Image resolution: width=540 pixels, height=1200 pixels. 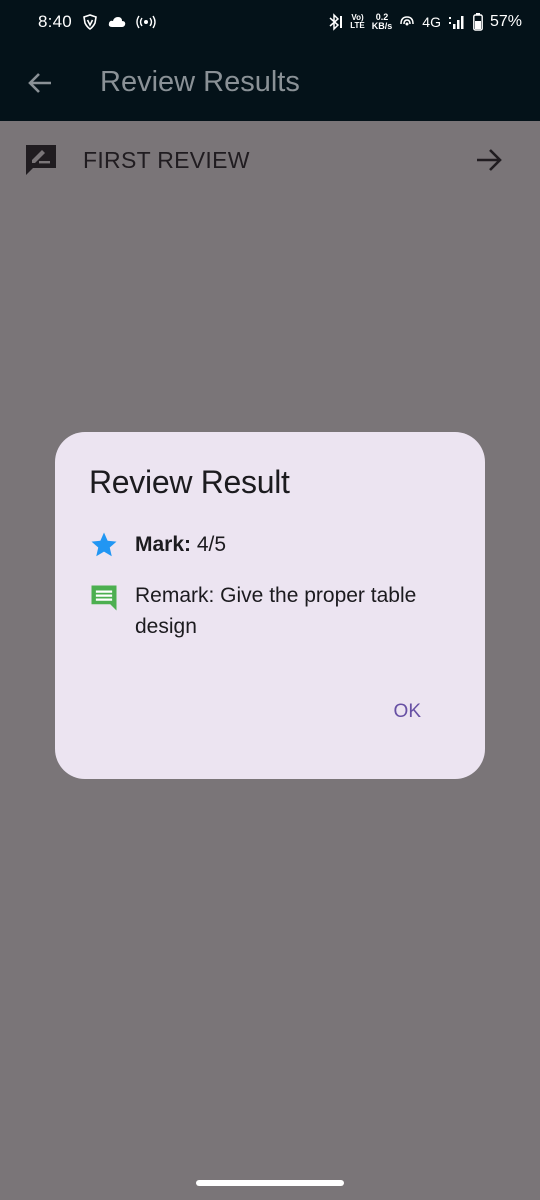 I want to click on net-speed-unit: KB/s, so click(x=382, y=26).